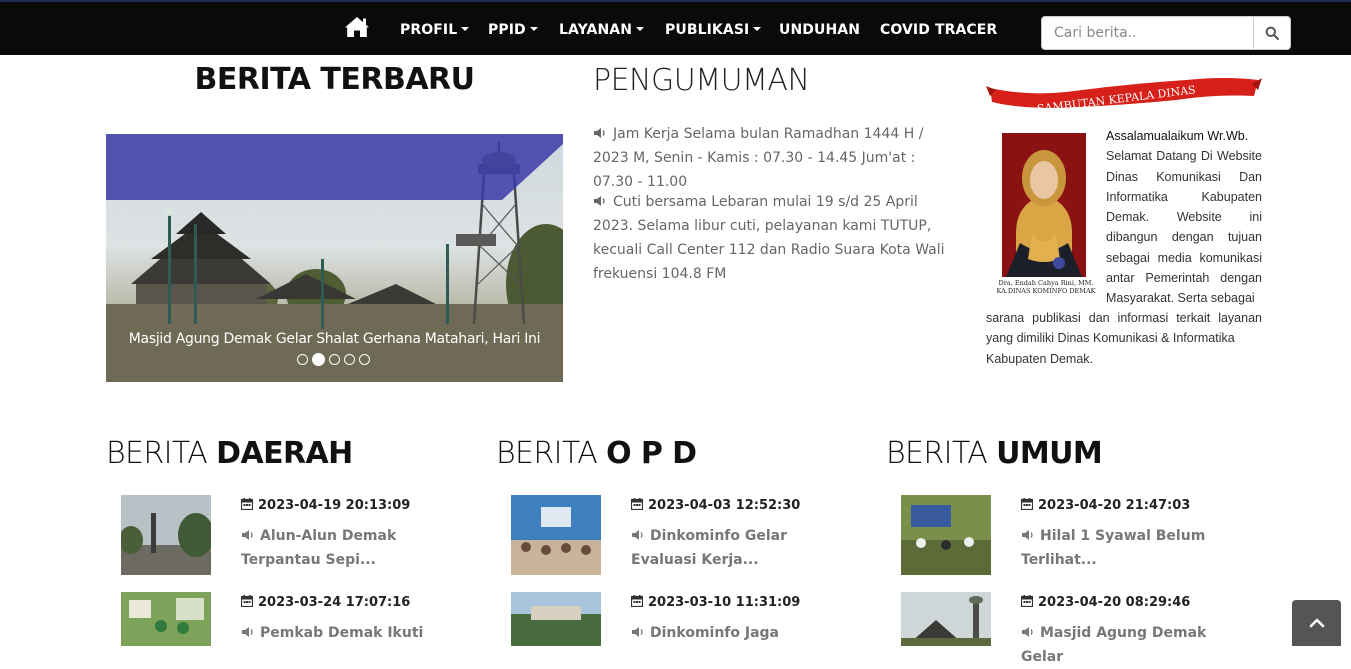 Image resolution: width=1351 pixels, height=669 pixels. I want to click on nav-ppid: PPID, so click(513, 30).